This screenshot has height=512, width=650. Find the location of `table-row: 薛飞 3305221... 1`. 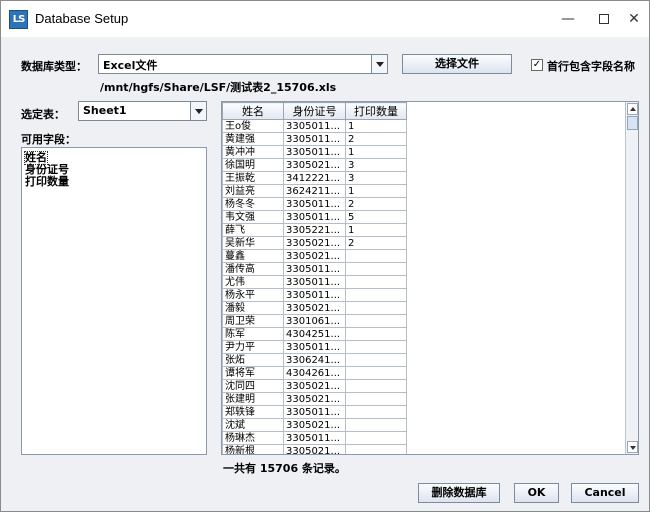

table-row: 薛飞 3305221... 1 is located at coordinates (314, 230).